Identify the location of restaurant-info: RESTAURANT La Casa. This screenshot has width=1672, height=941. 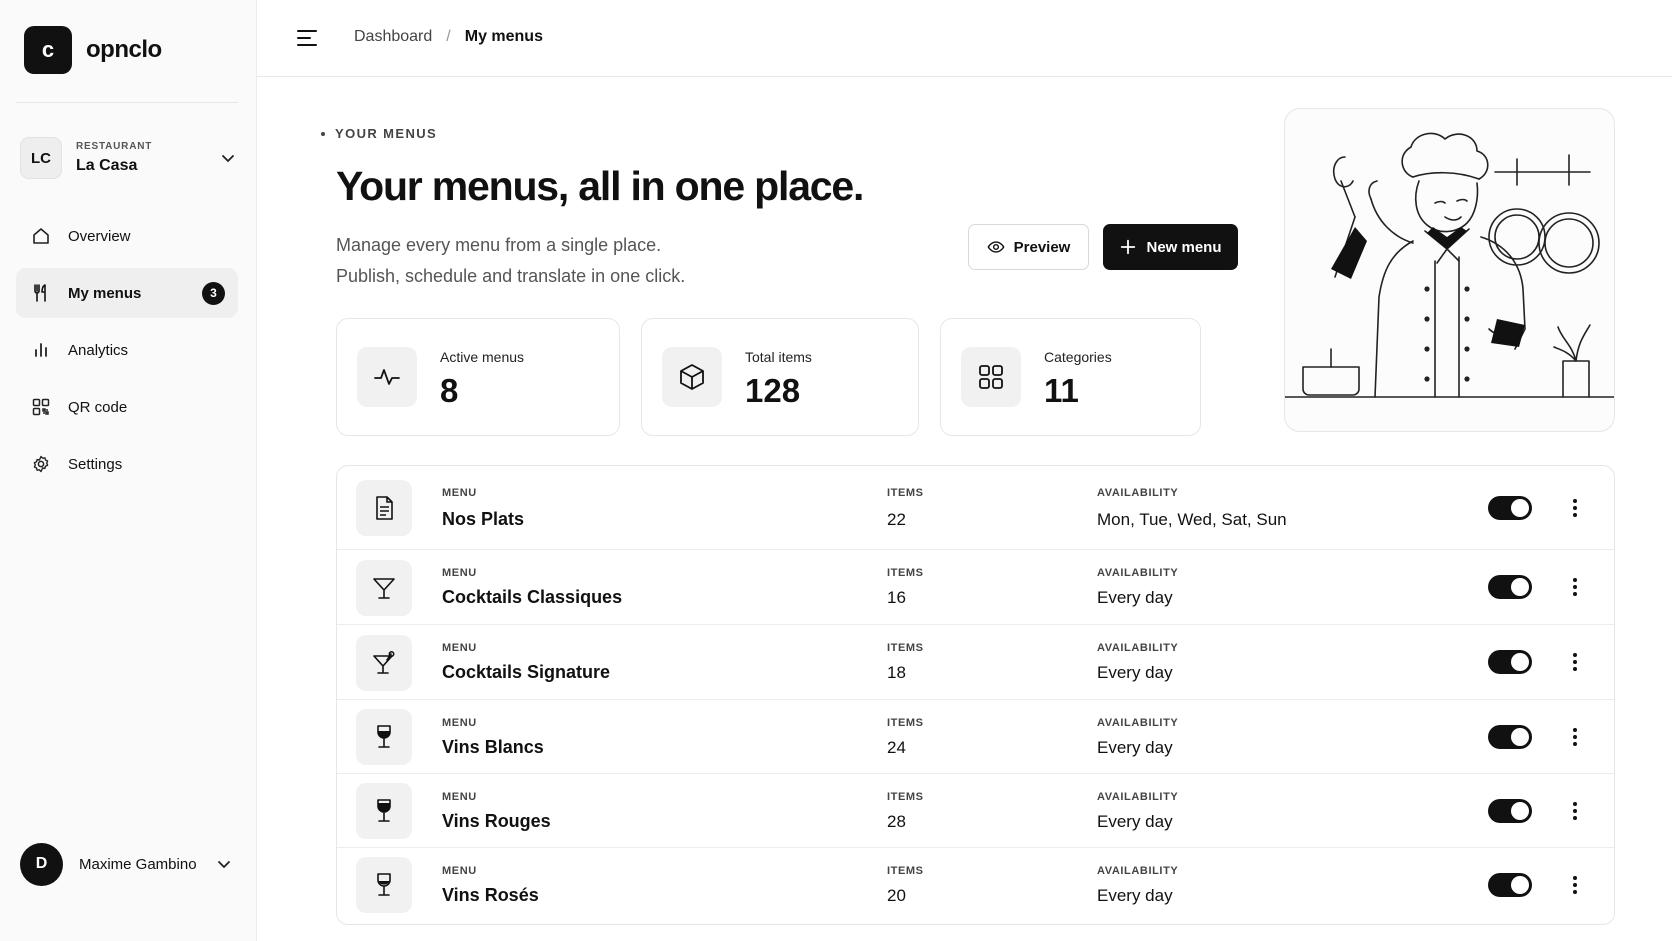
(148, 158).